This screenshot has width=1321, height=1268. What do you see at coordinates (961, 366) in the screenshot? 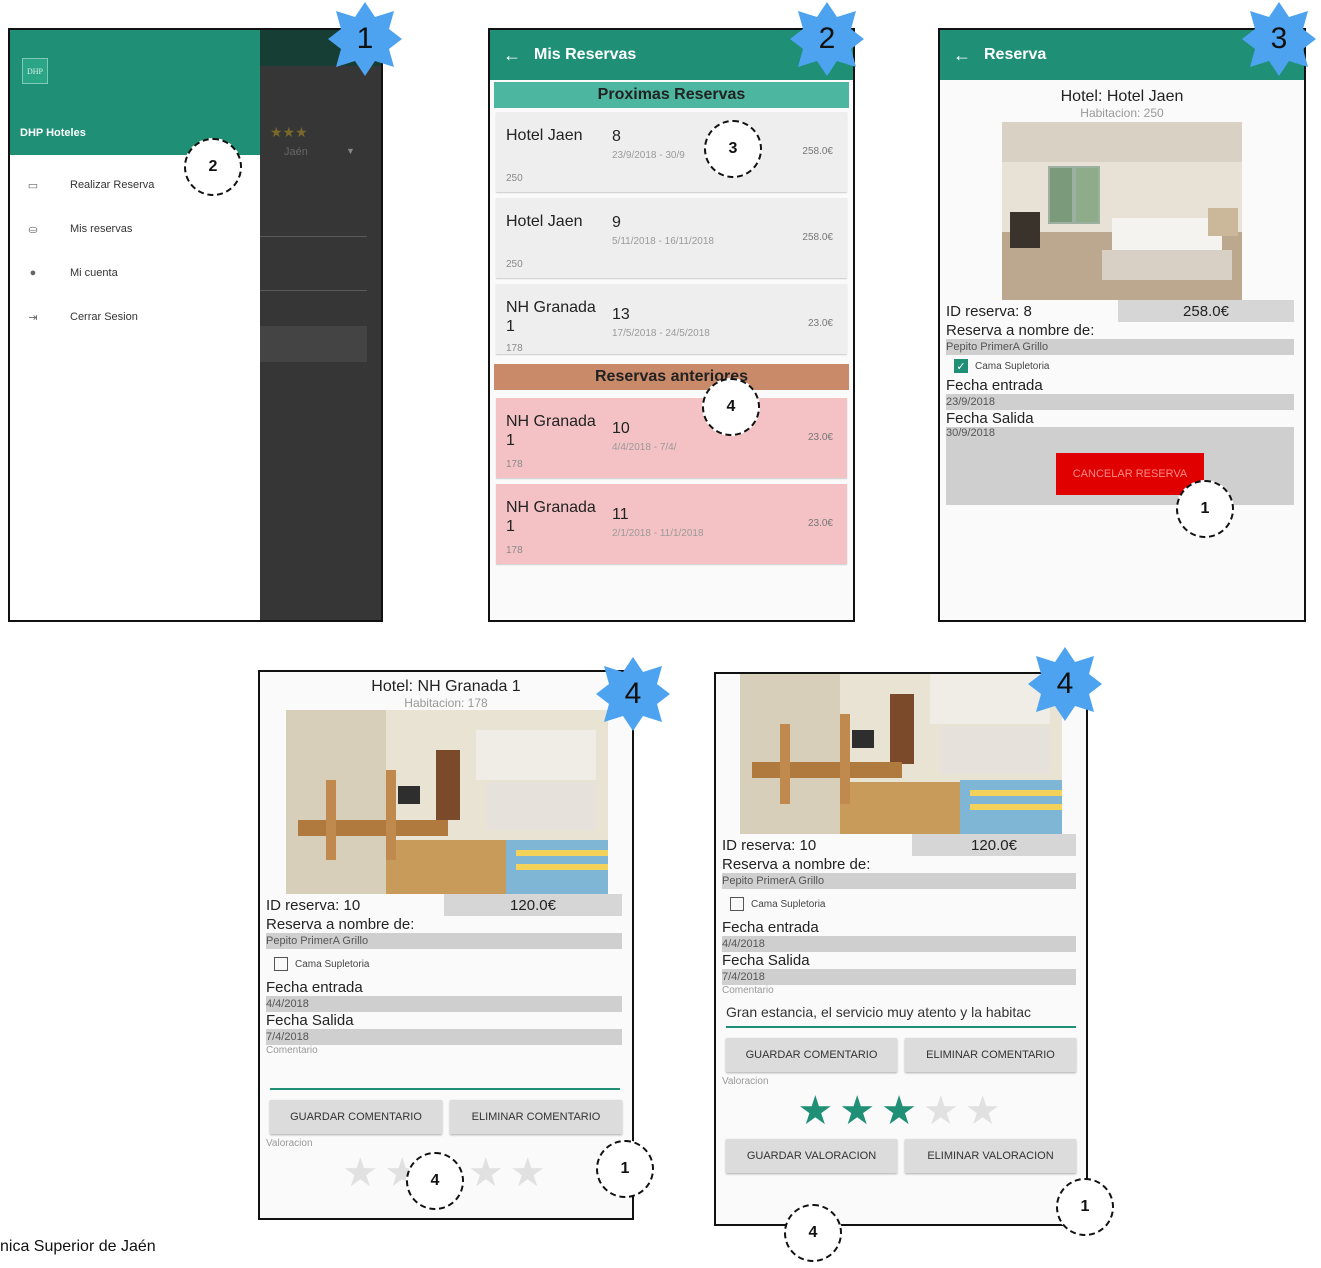
I see `checkbox-checked-icon: ✓` at bounding box center [961, 366].